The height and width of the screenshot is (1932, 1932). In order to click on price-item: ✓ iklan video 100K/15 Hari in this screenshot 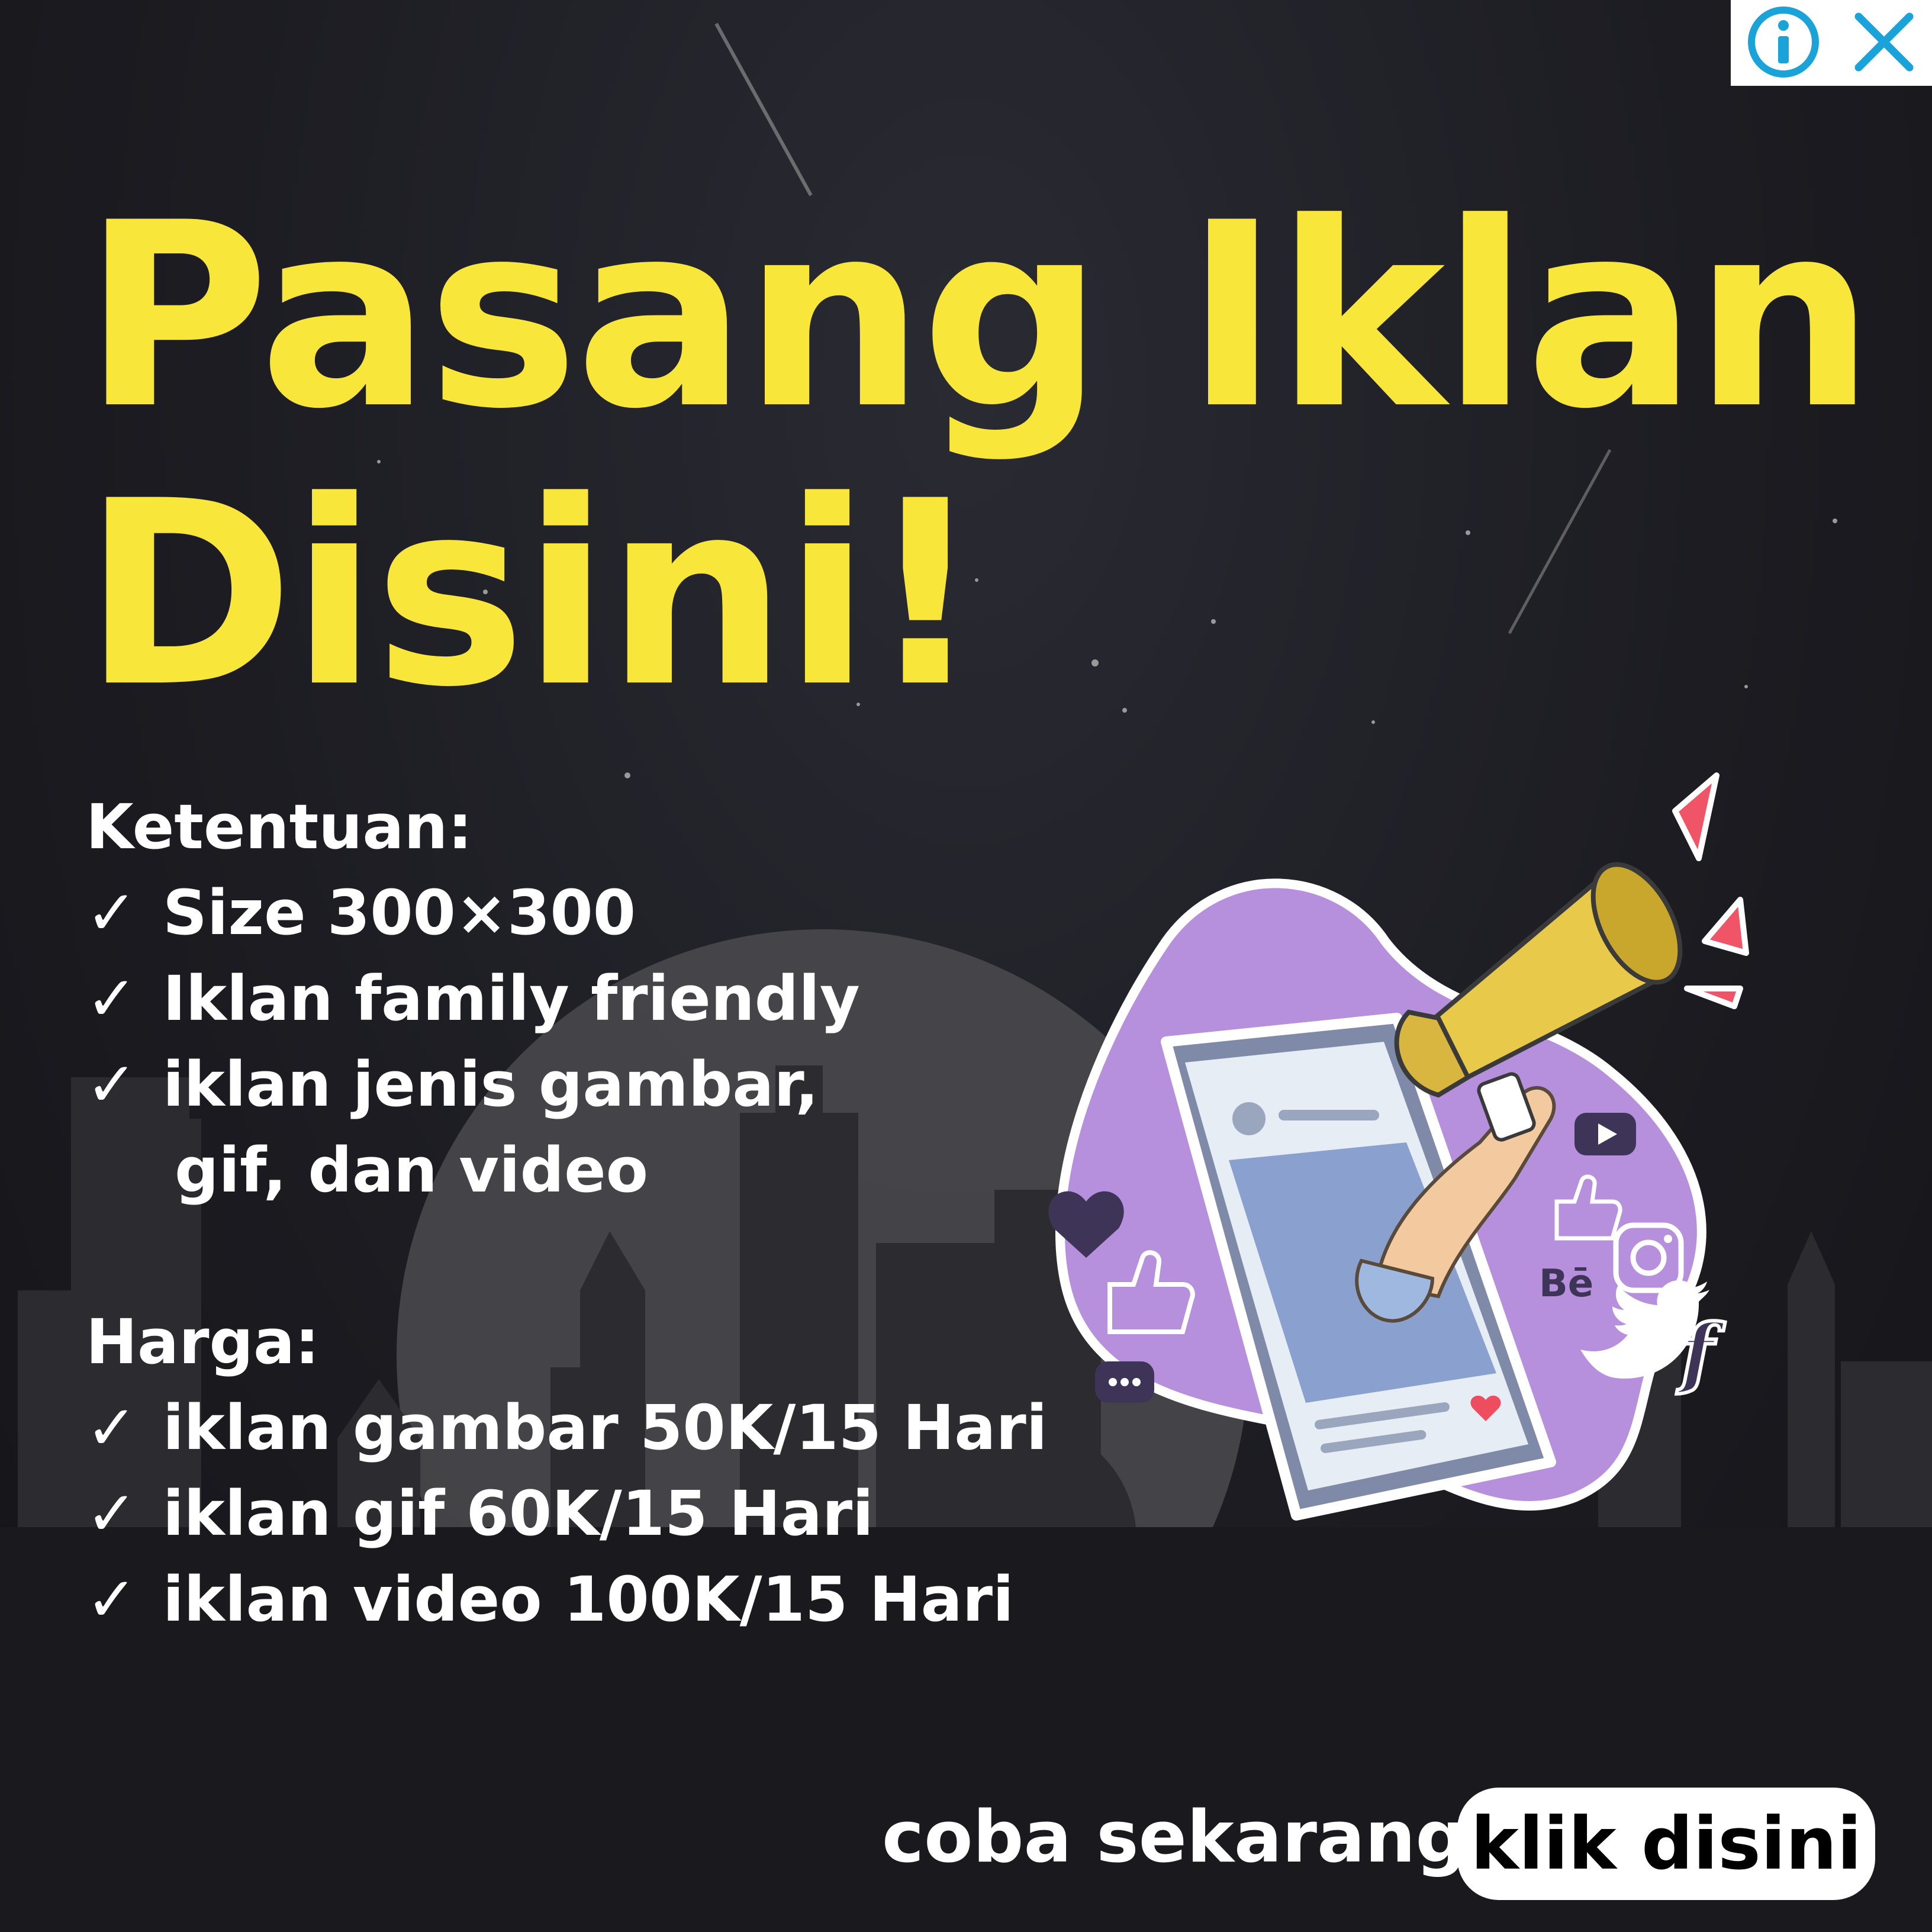, I will do `click(566, 1600)`.